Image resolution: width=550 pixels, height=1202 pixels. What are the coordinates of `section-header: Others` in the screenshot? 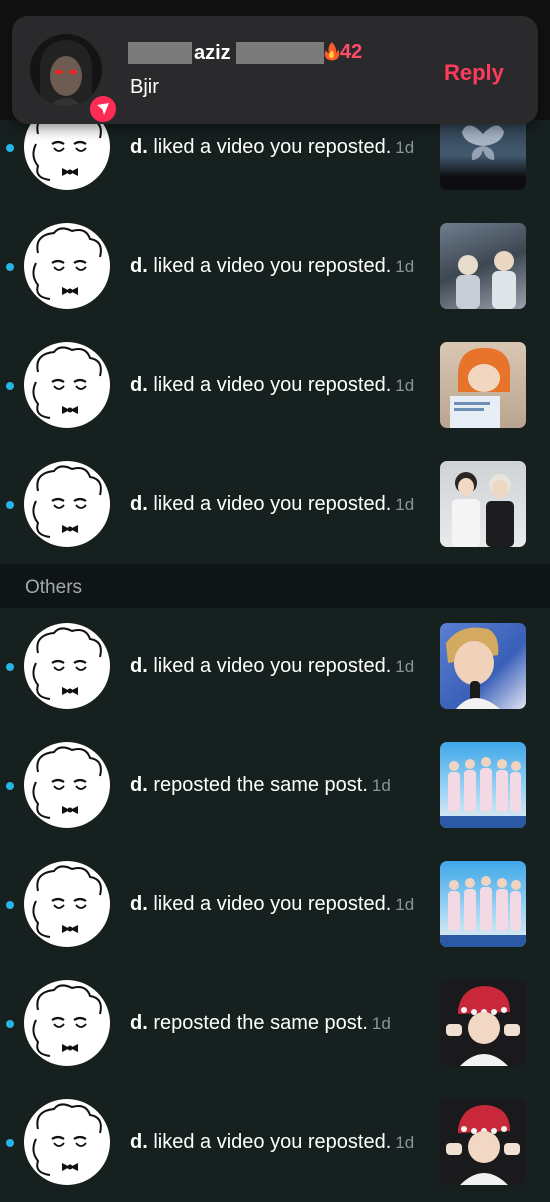 It's located at (275, 586).